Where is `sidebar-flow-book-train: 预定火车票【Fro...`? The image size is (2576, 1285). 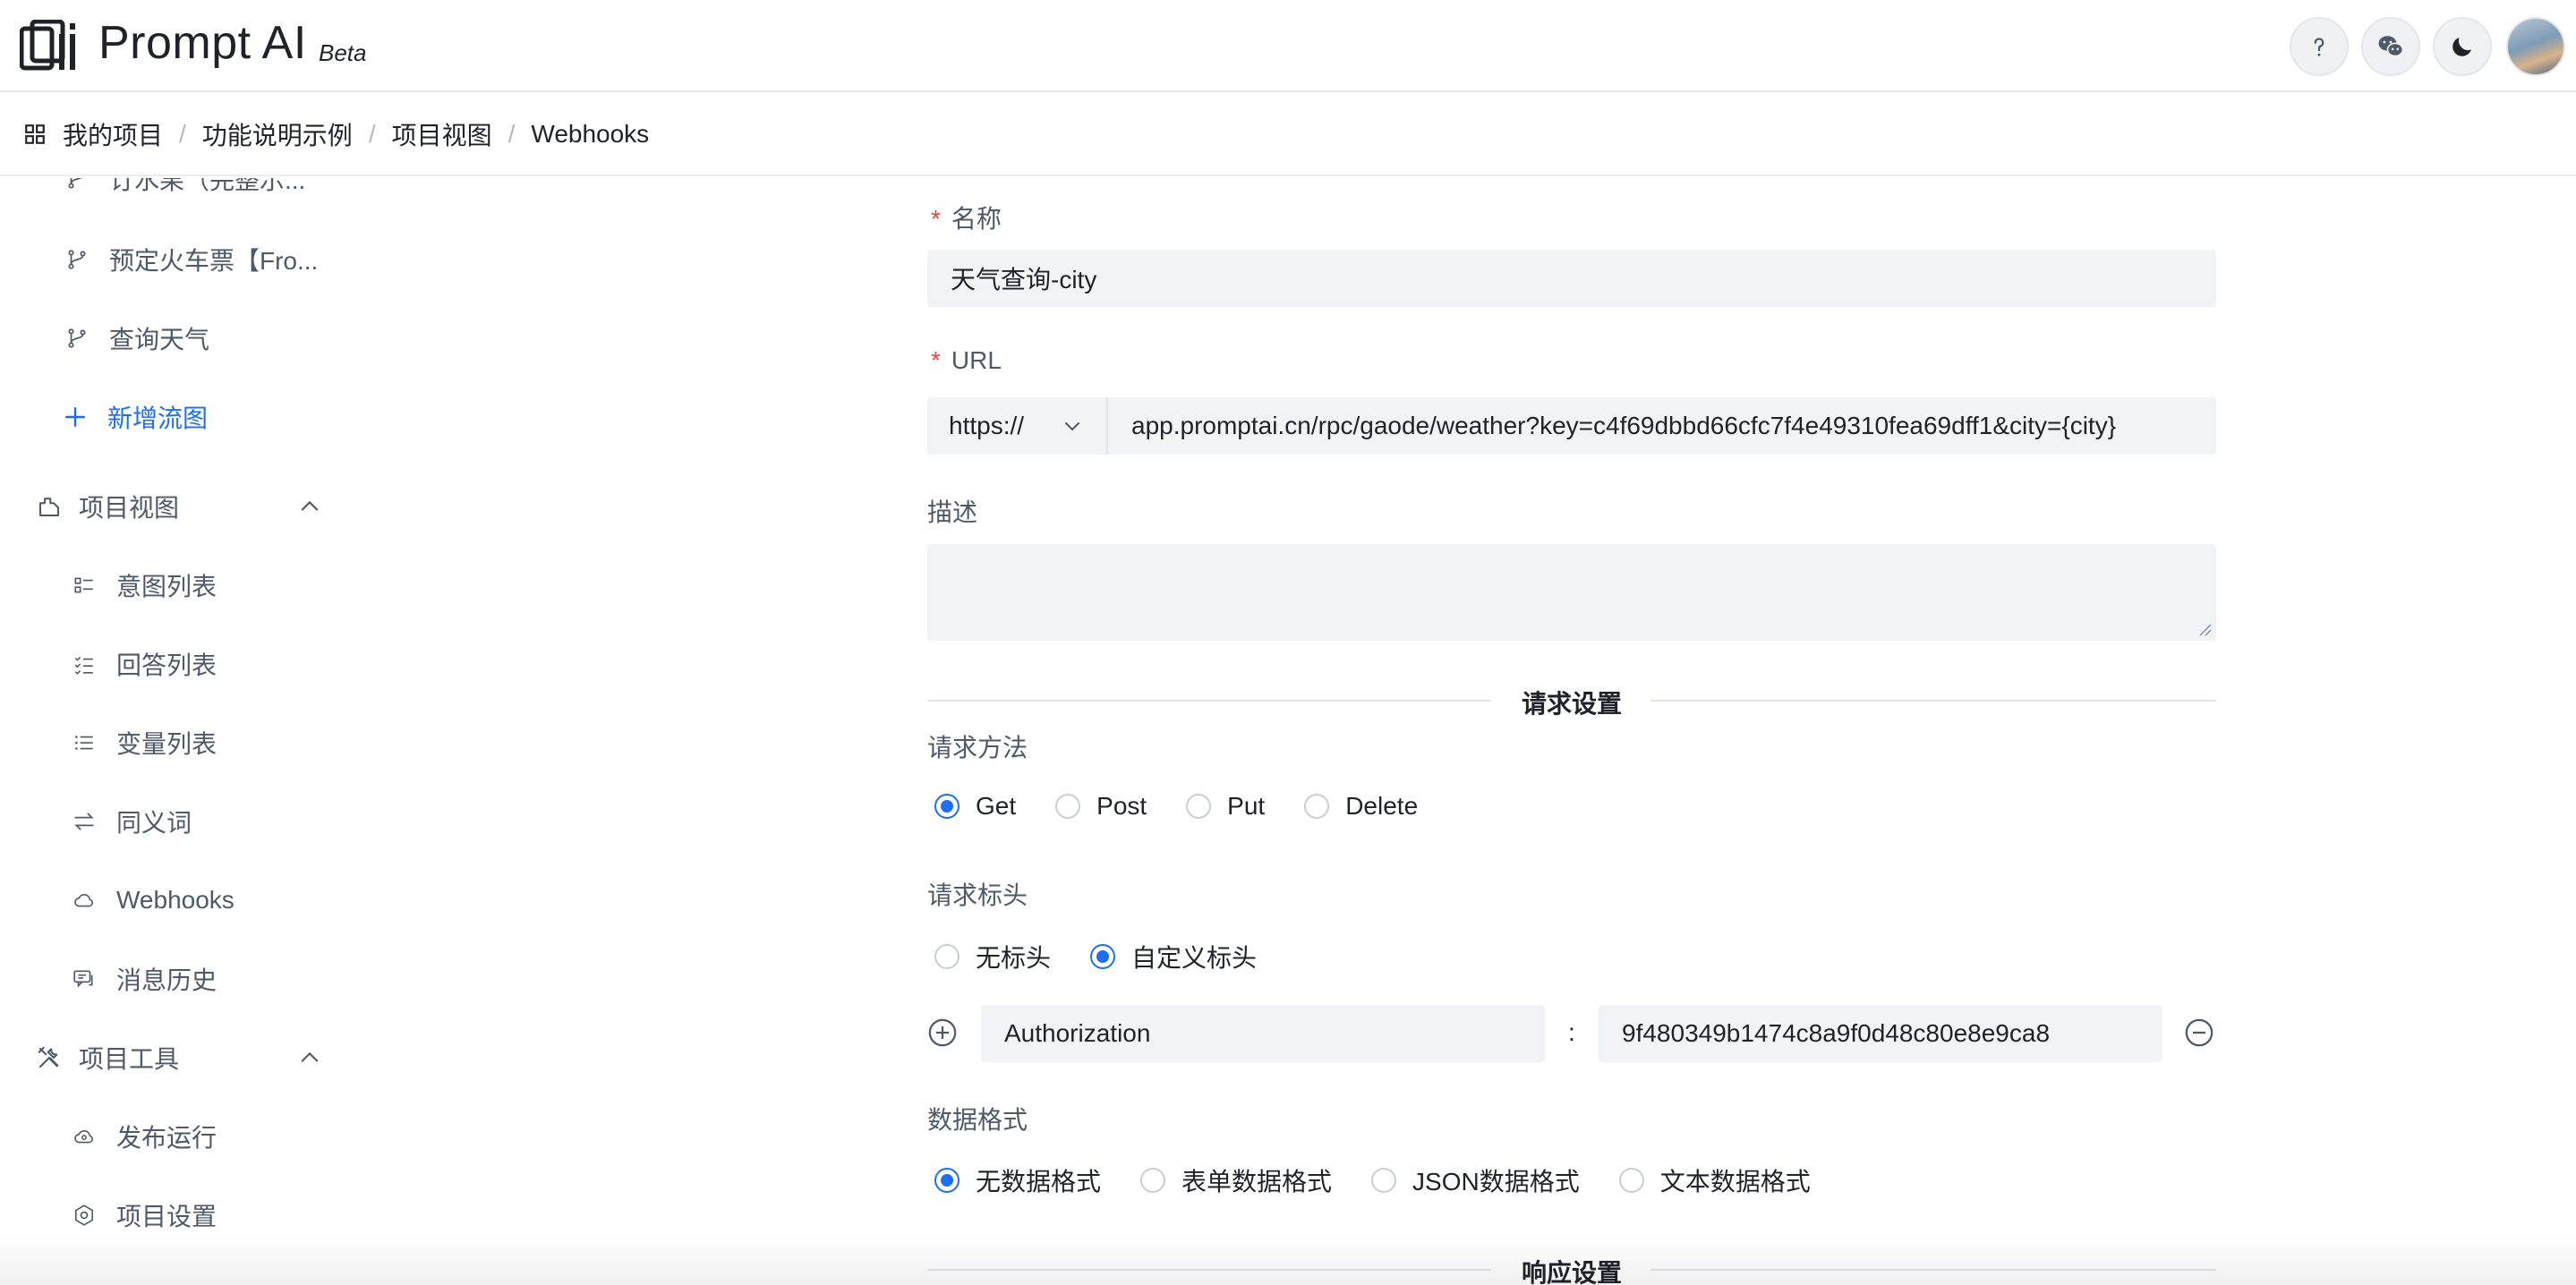 sidebar-flow-book-train: 预定火车票【Fro... is located at coordinates (191, 260).